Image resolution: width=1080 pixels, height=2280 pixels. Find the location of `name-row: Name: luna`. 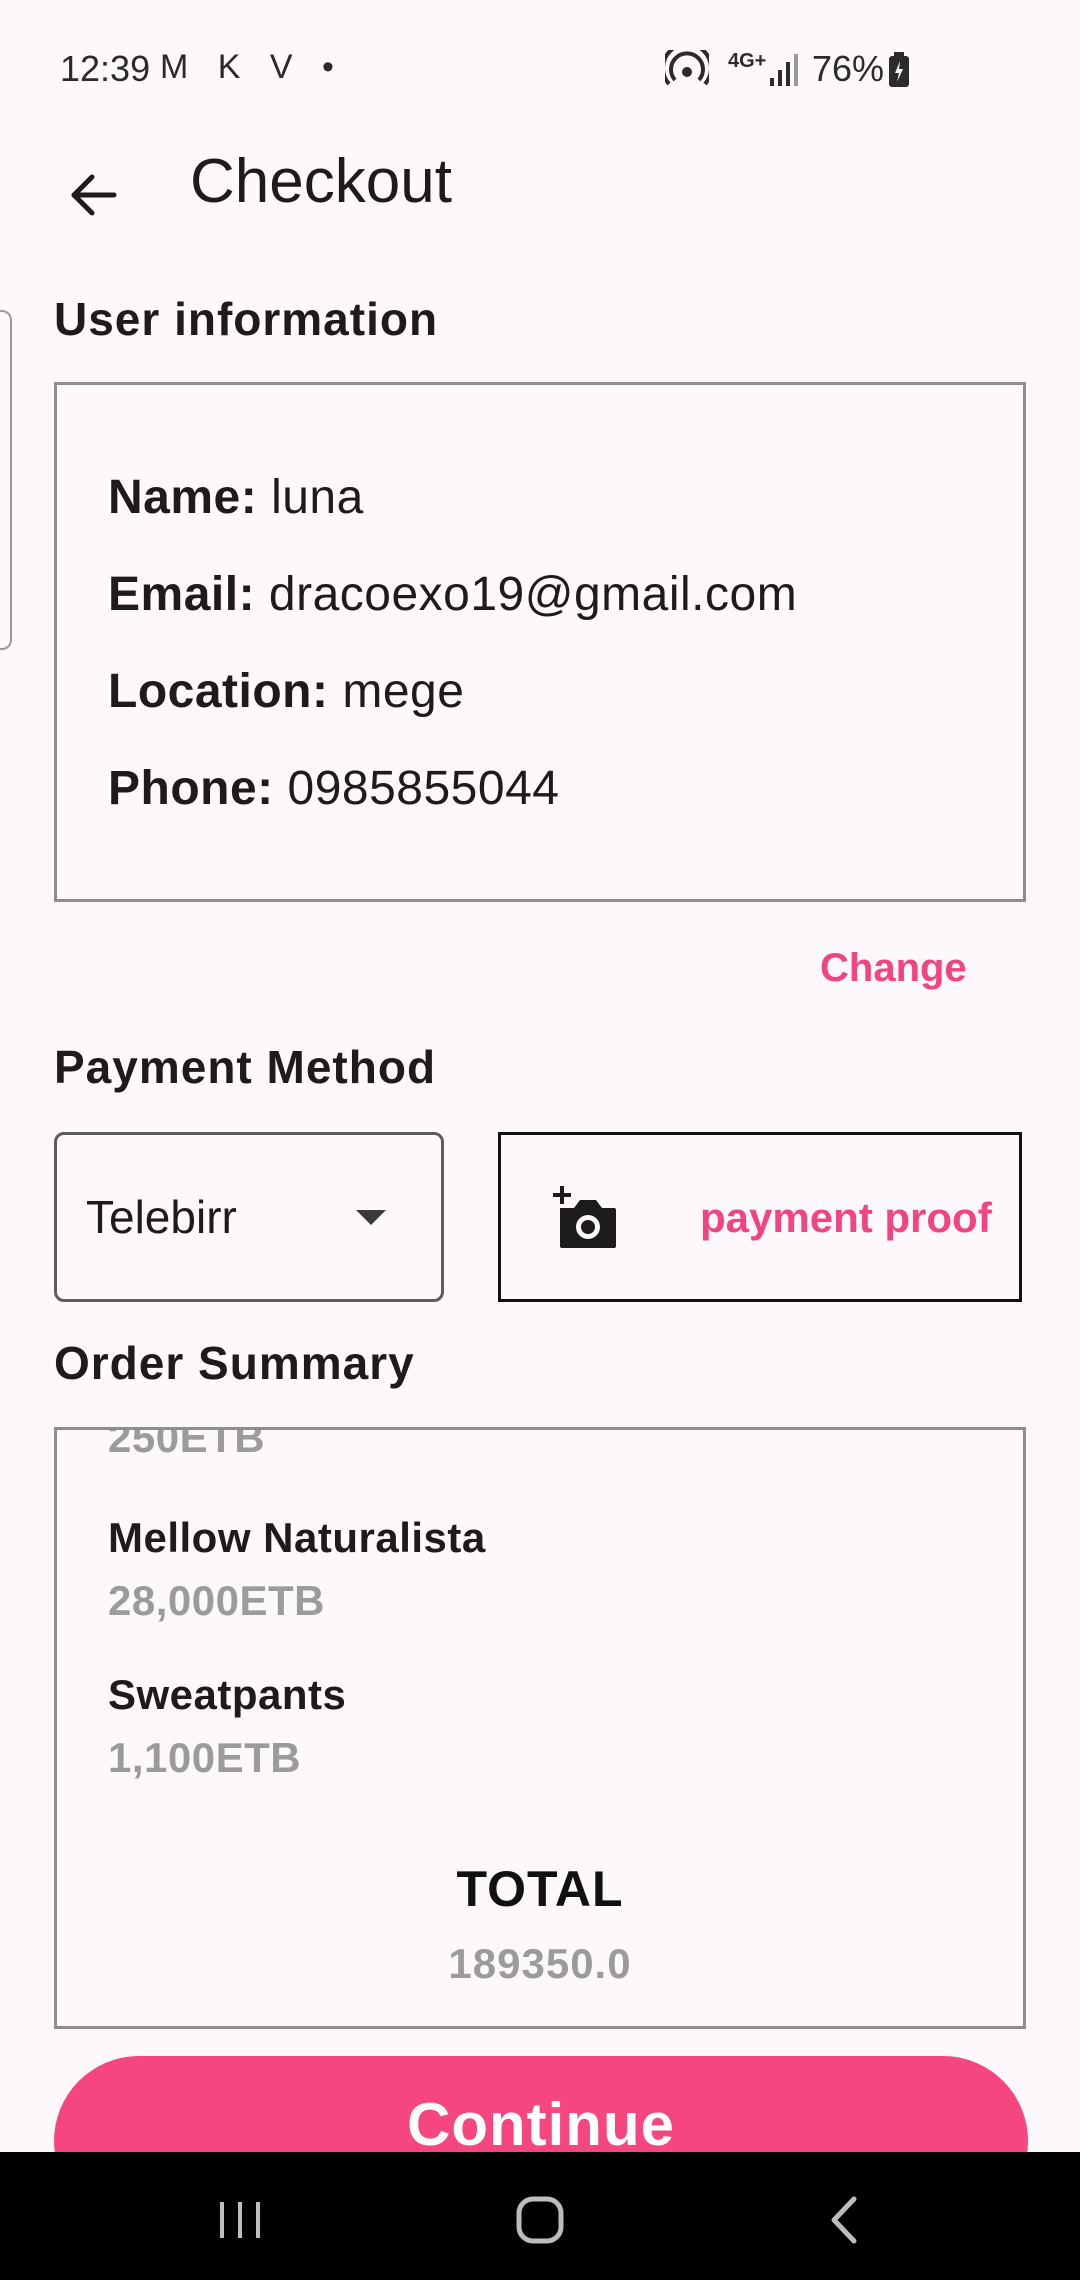

name-row: Name: luna is located at coordinates (236, 497).